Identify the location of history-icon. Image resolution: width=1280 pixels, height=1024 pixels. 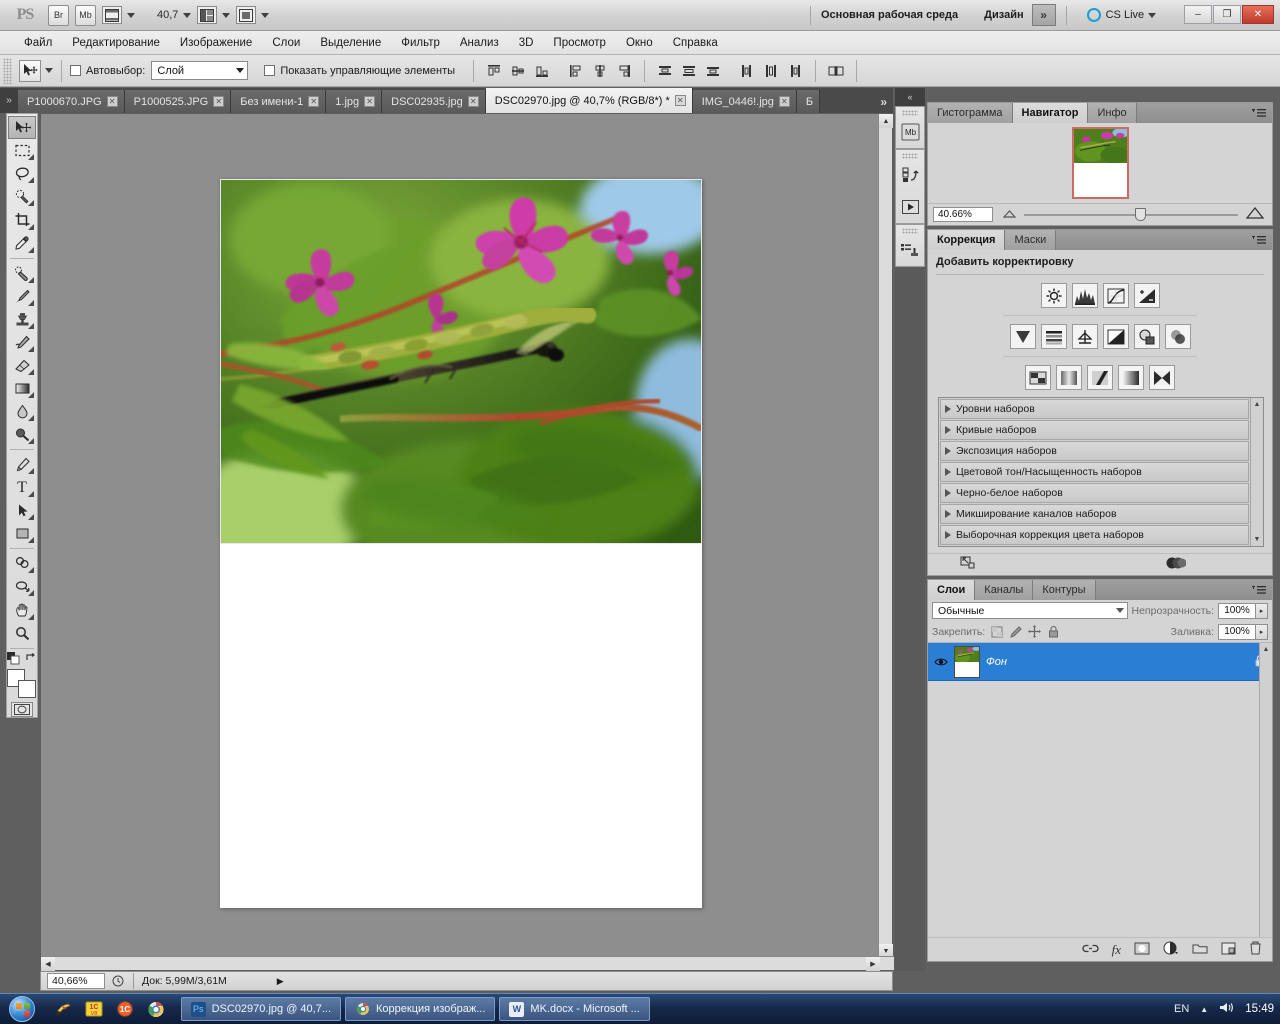
(910, 175).